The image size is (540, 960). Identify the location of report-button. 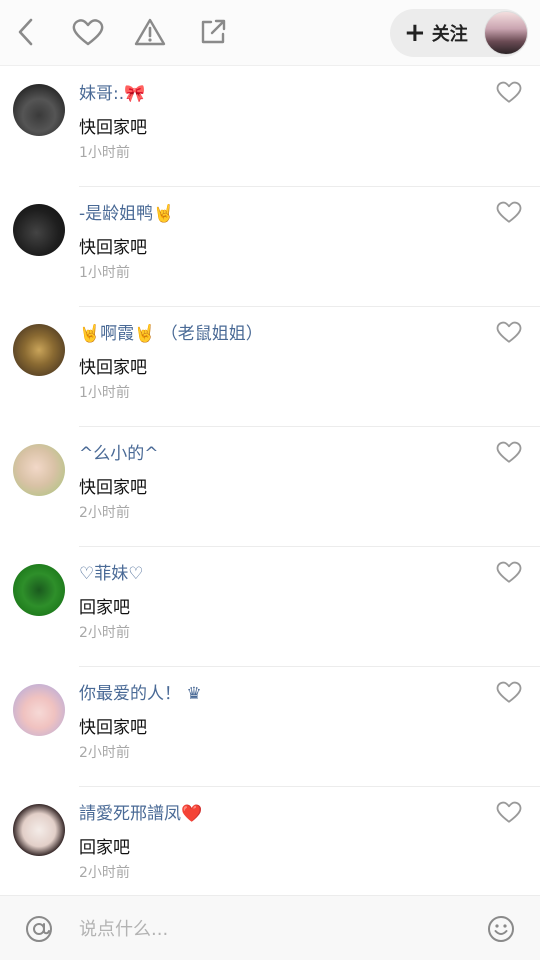
(150, 32).